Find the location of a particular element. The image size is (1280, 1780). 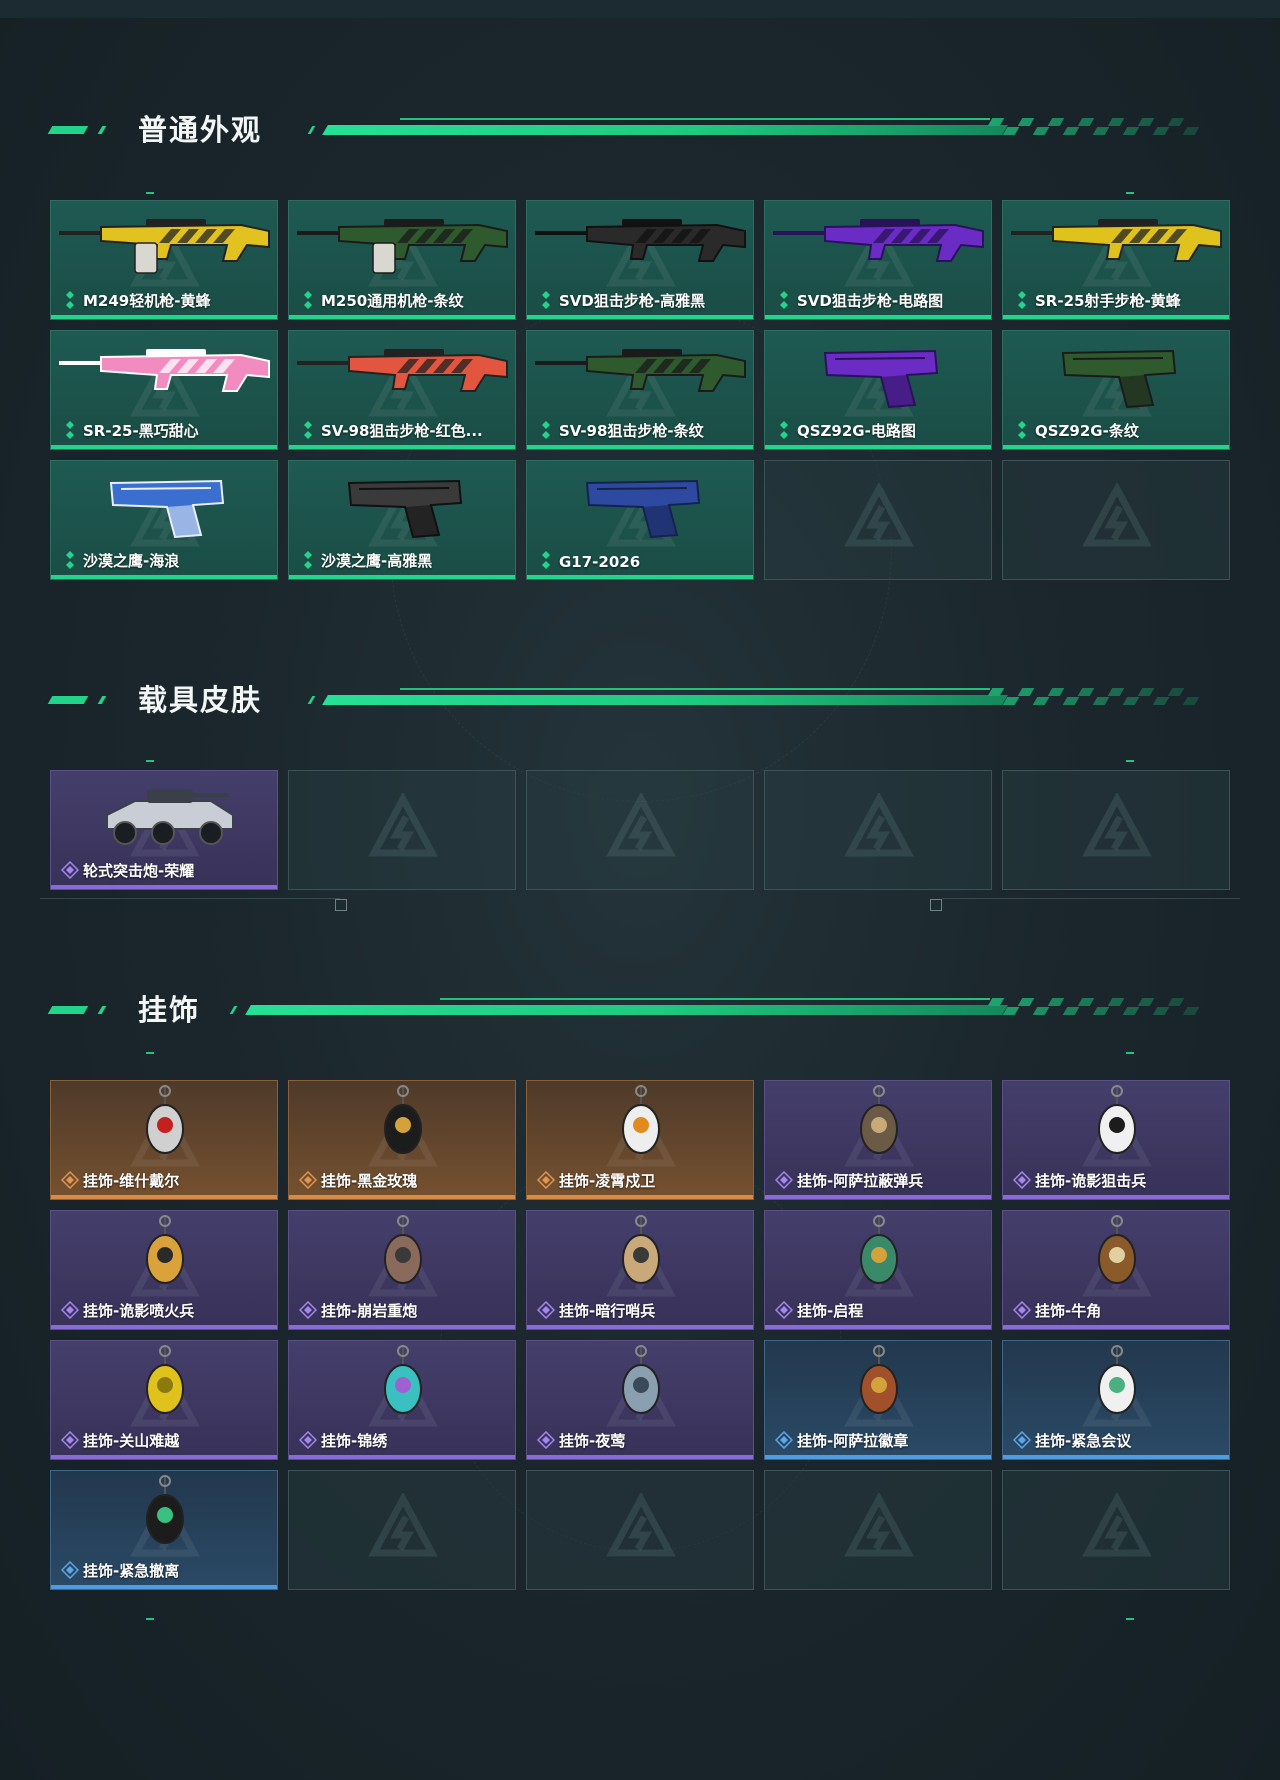

item-card: 沙漠之鹰-高雅黑 is located at coordinates (402, 520).